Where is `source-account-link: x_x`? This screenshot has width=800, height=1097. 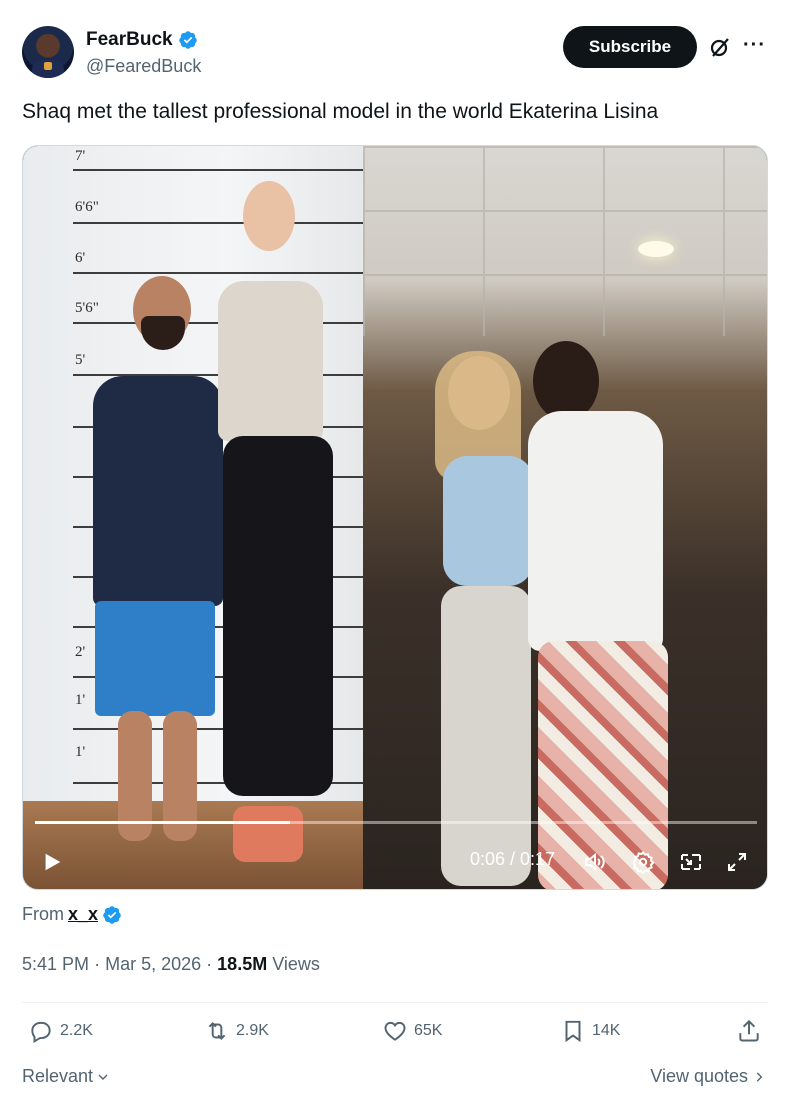
source-account-link: x_x is located at coordinates (83, 914).